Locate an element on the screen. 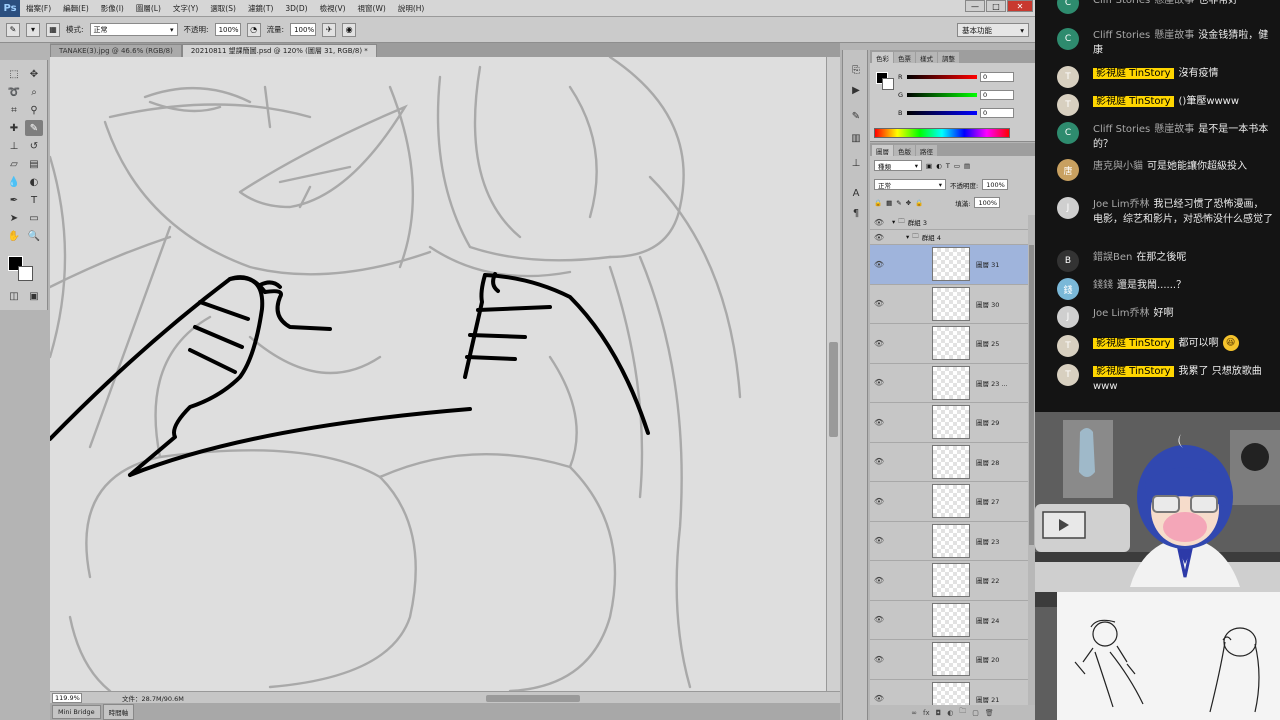 Image resolution: width=1280 pixels, height=720 pixels. paragraph-panel-icon: ¶ is located at coordinates (856, 213).